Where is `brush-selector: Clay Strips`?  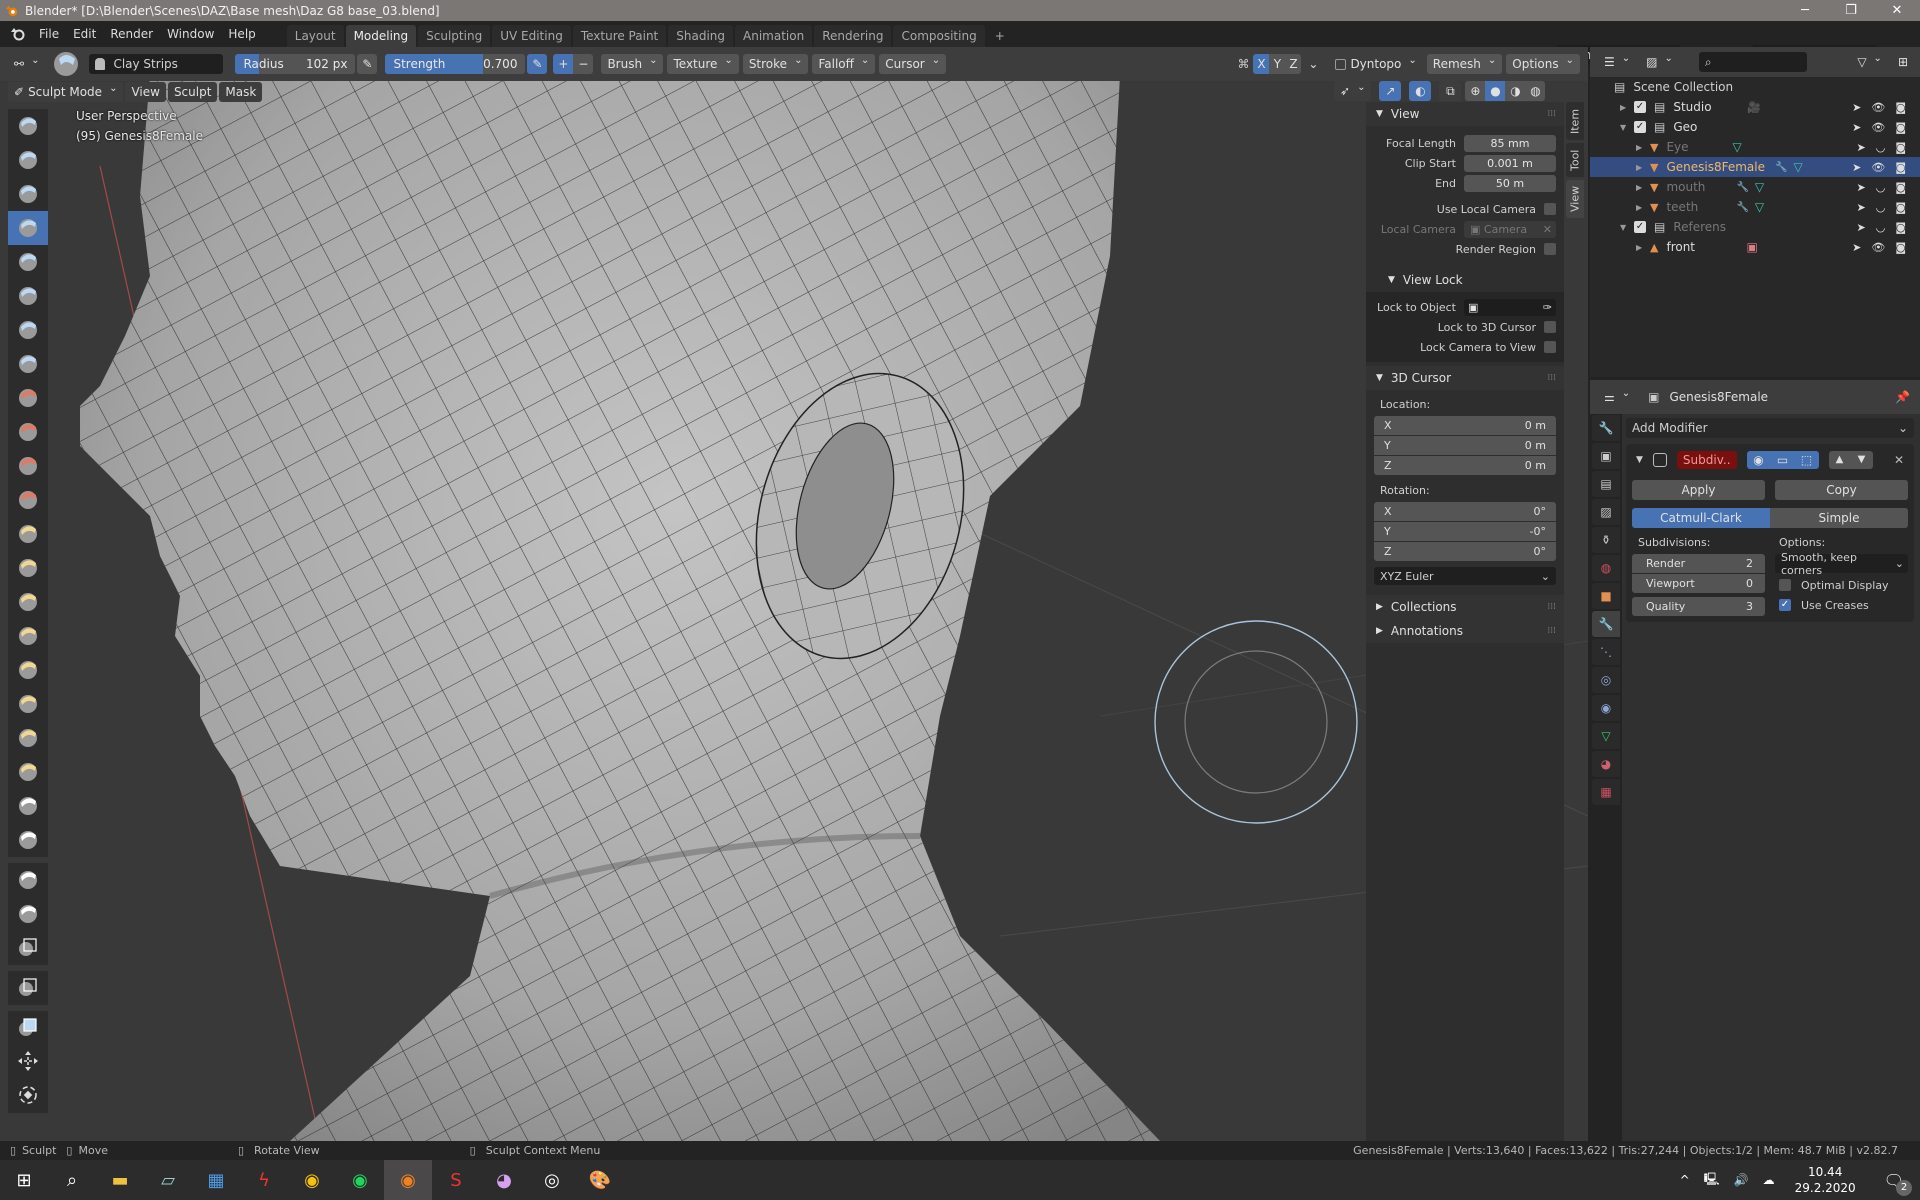
brush-selector: Clay Strips is located at coordinates (156, 64).